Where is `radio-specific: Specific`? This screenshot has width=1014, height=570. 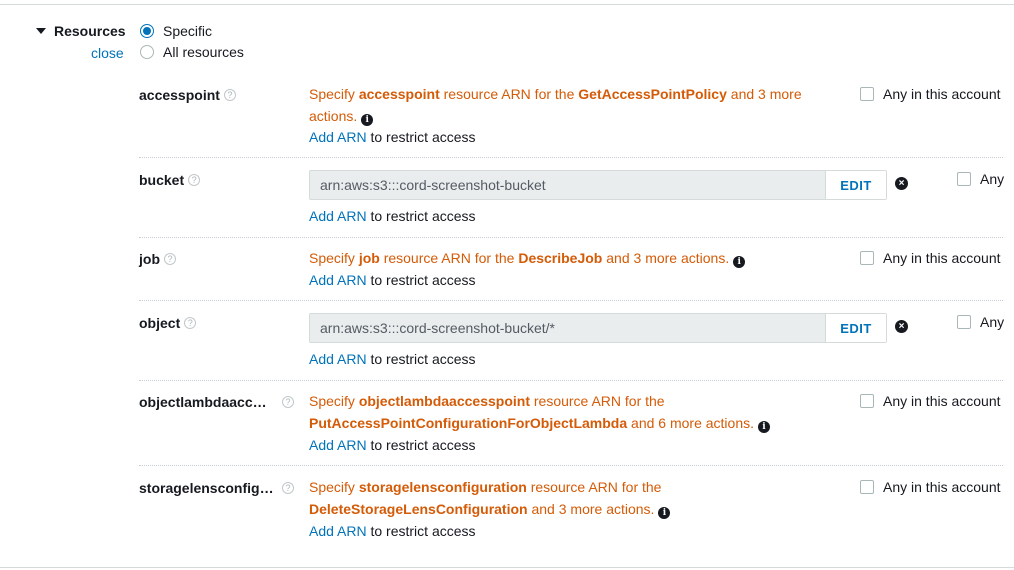
radio-specific: Specific is located at coordinates (176, 31).